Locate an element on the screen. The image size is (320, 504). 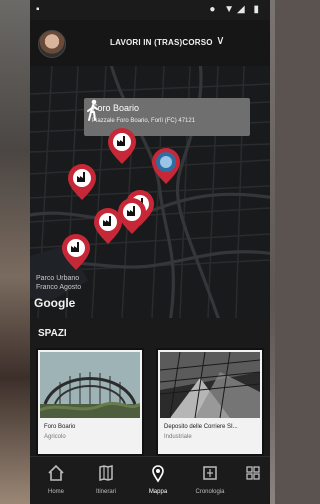
status-right-icons: ● ▼◢ ▮ is located at coordinates (235, 9).